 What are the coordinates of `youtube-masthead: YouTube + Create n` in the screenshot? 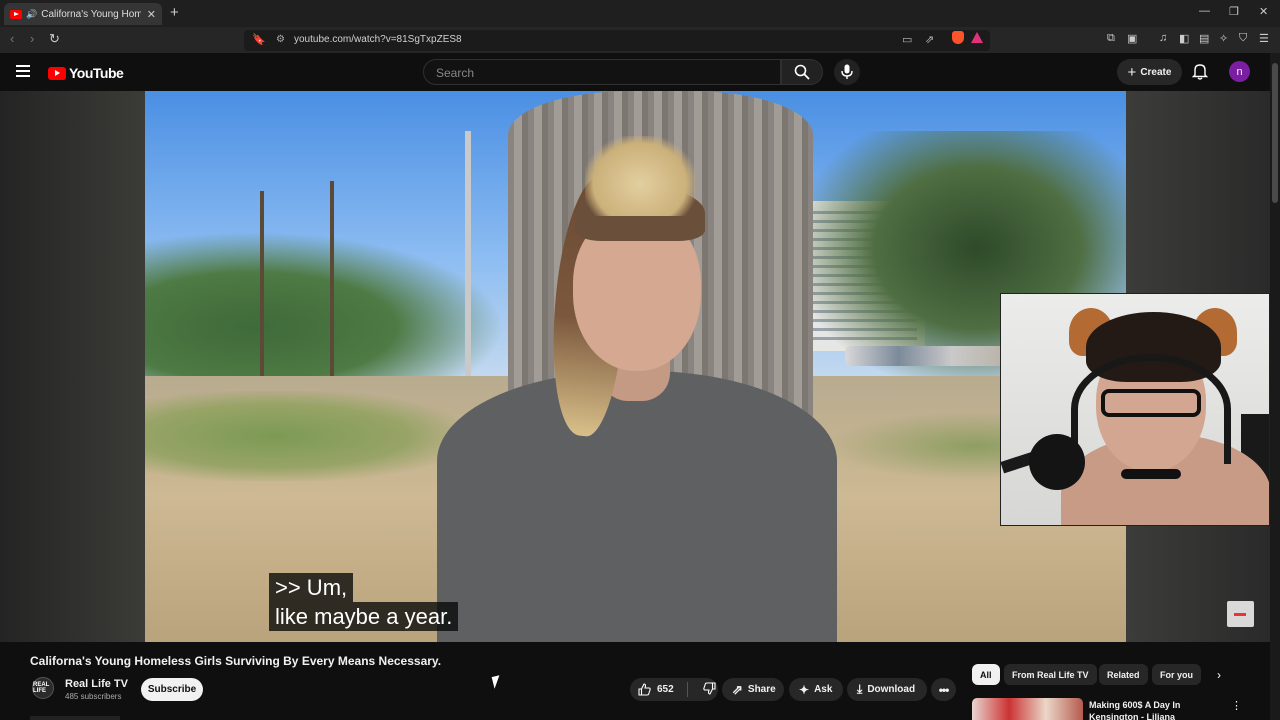 It's located at (640, 72).